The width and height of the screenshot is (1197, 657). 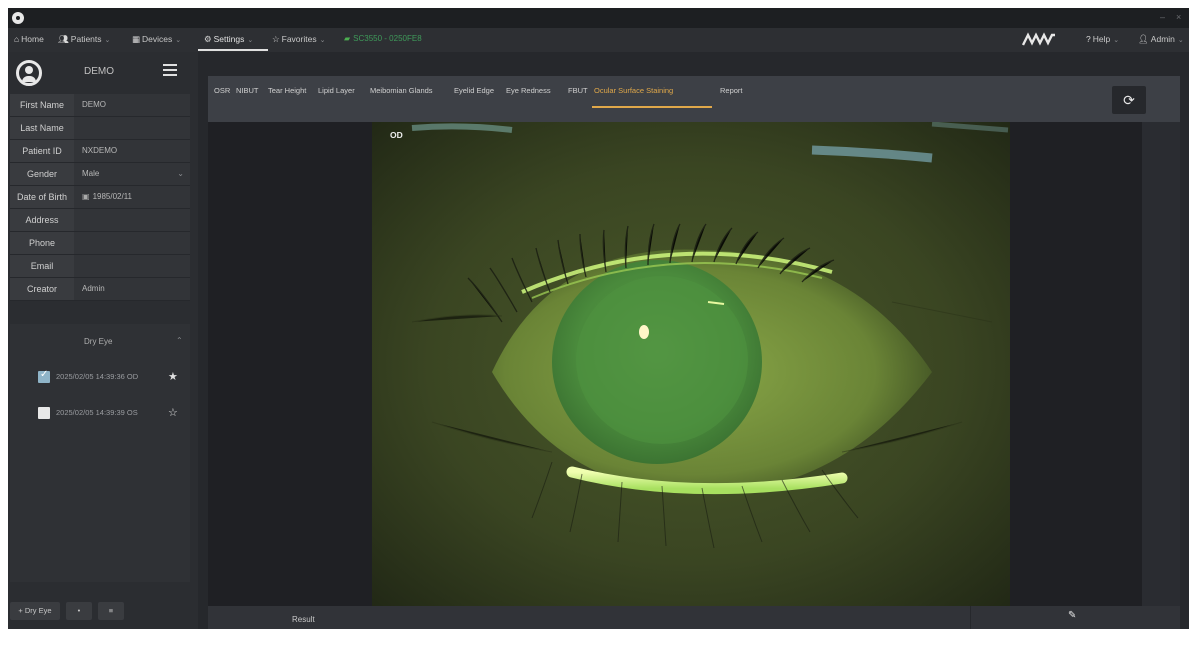 I want to click on tab-nibut: NIBUT, so click(x=247, y=90).